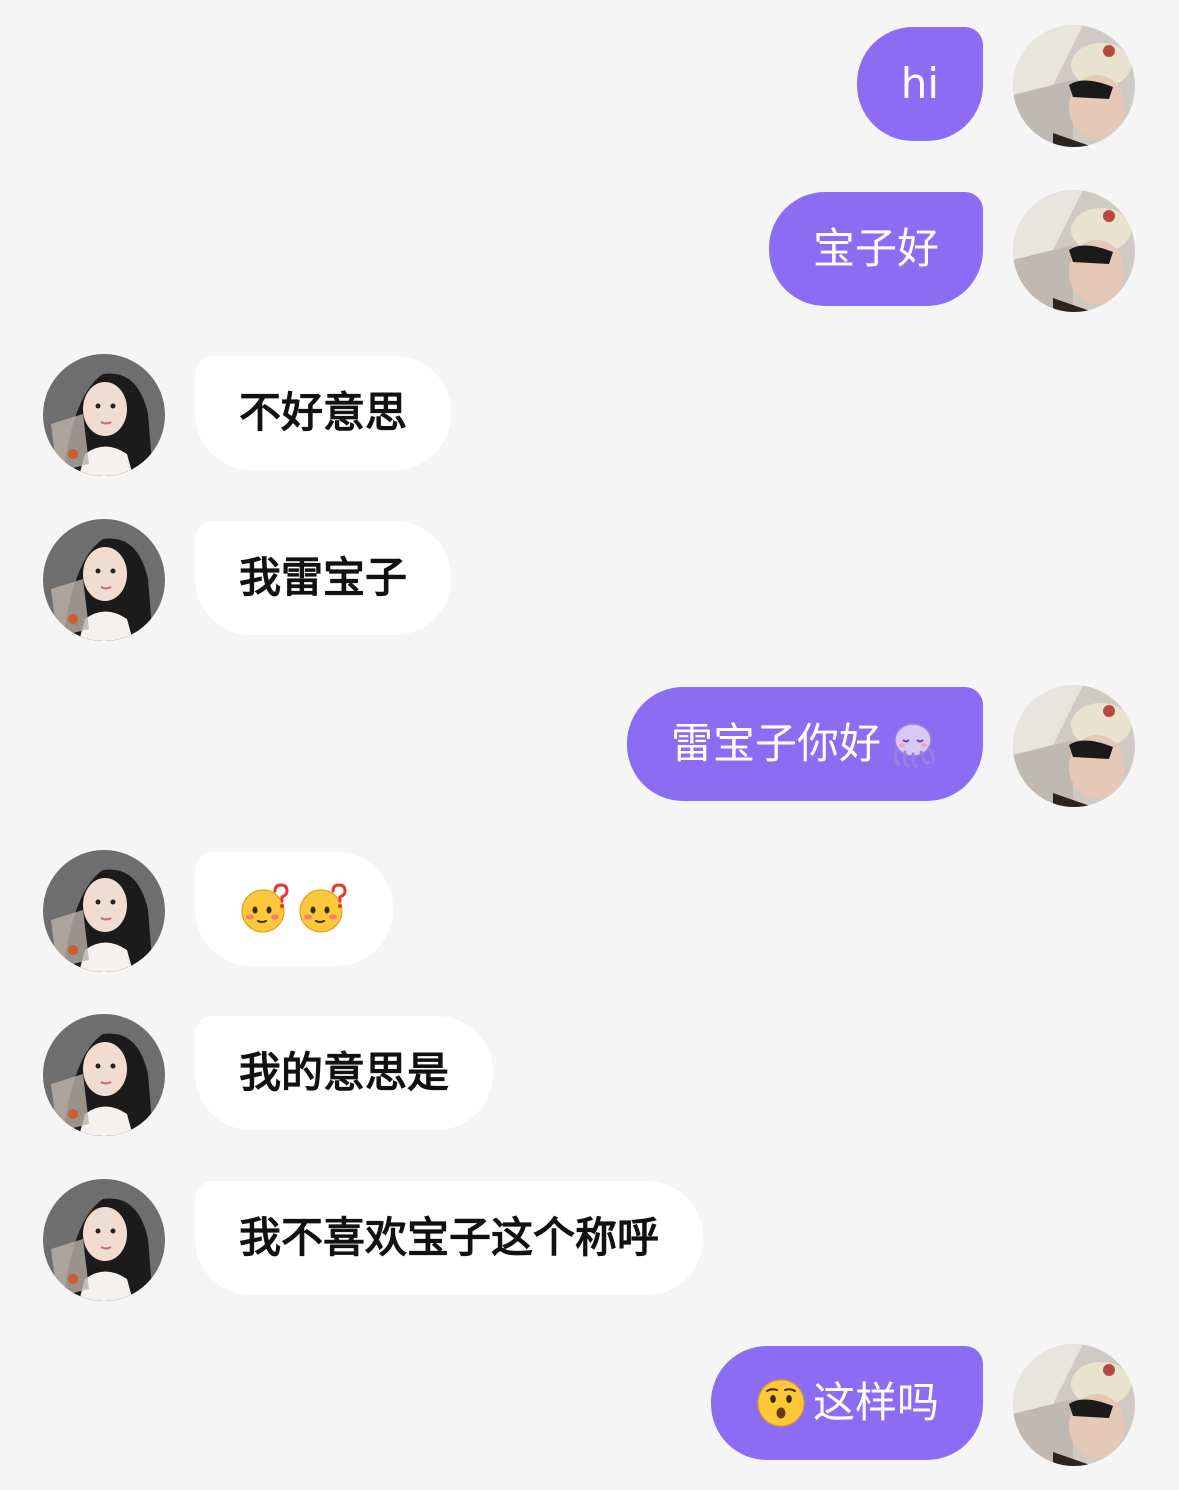 The width and height of the screenshot is (1179, 1490). I want to click on message-text: 不好意思, so click(323, 412).